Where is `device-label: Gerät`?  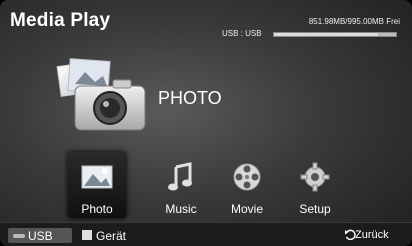
device-label: Gerät is located at coordinates (111, 236).